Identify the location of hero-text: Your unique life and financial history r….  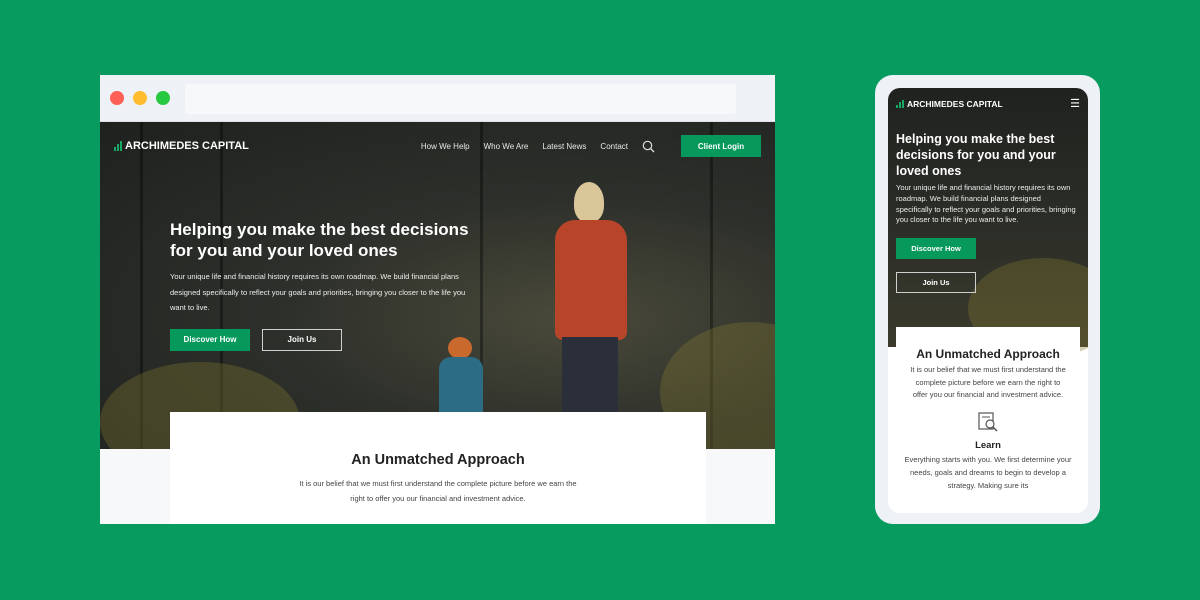
(318, 292).